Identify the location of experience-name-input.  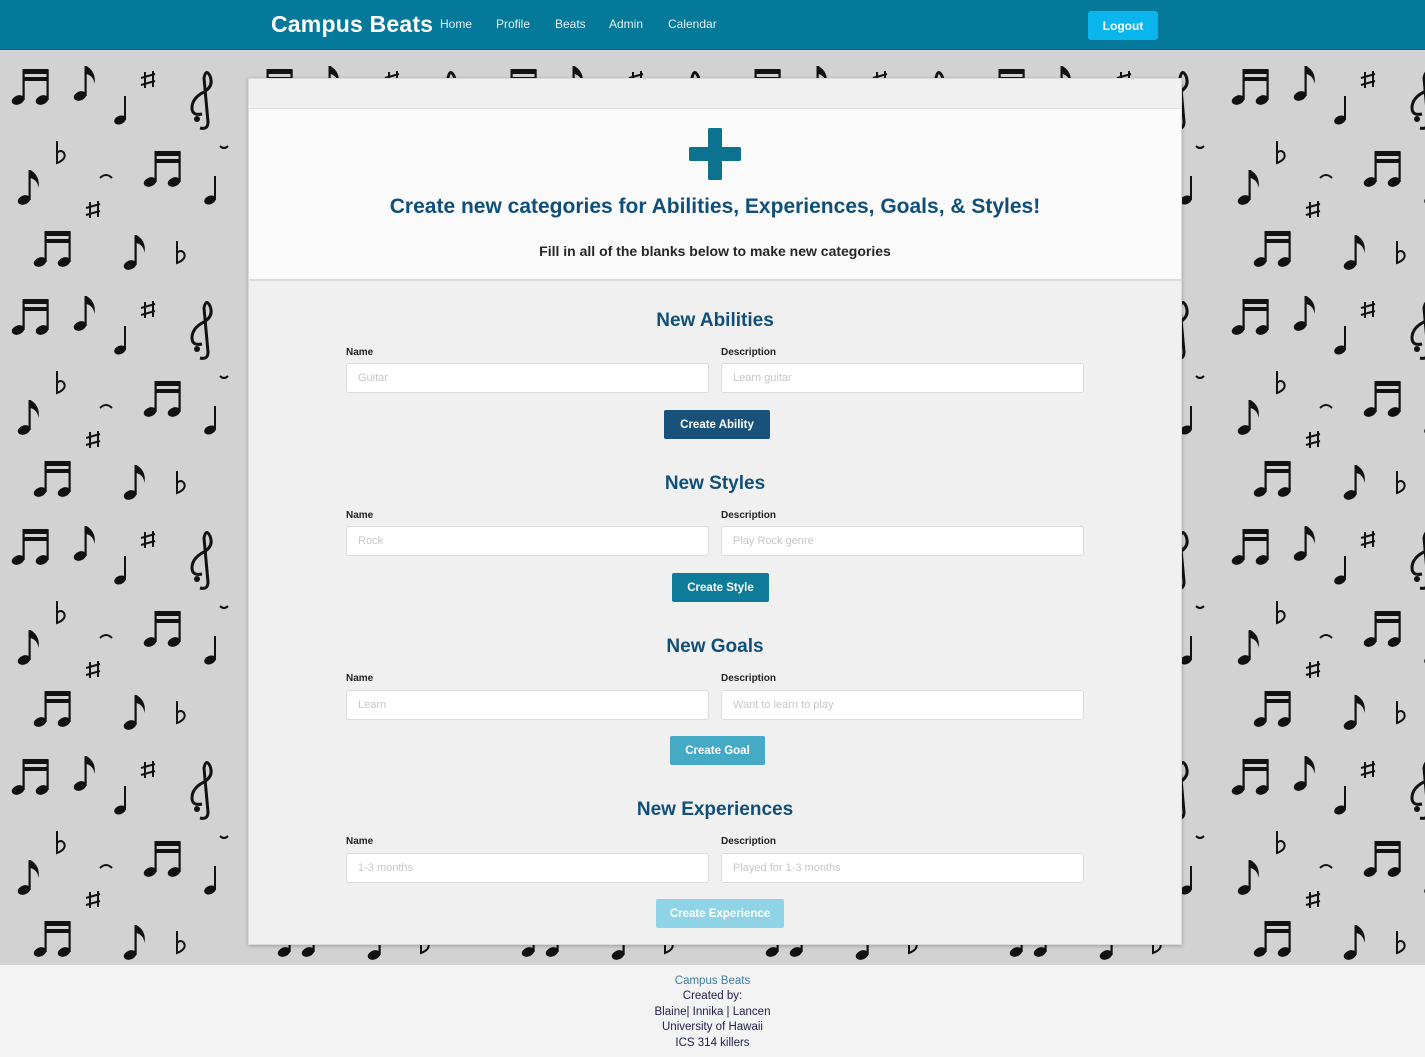
(527, 868).